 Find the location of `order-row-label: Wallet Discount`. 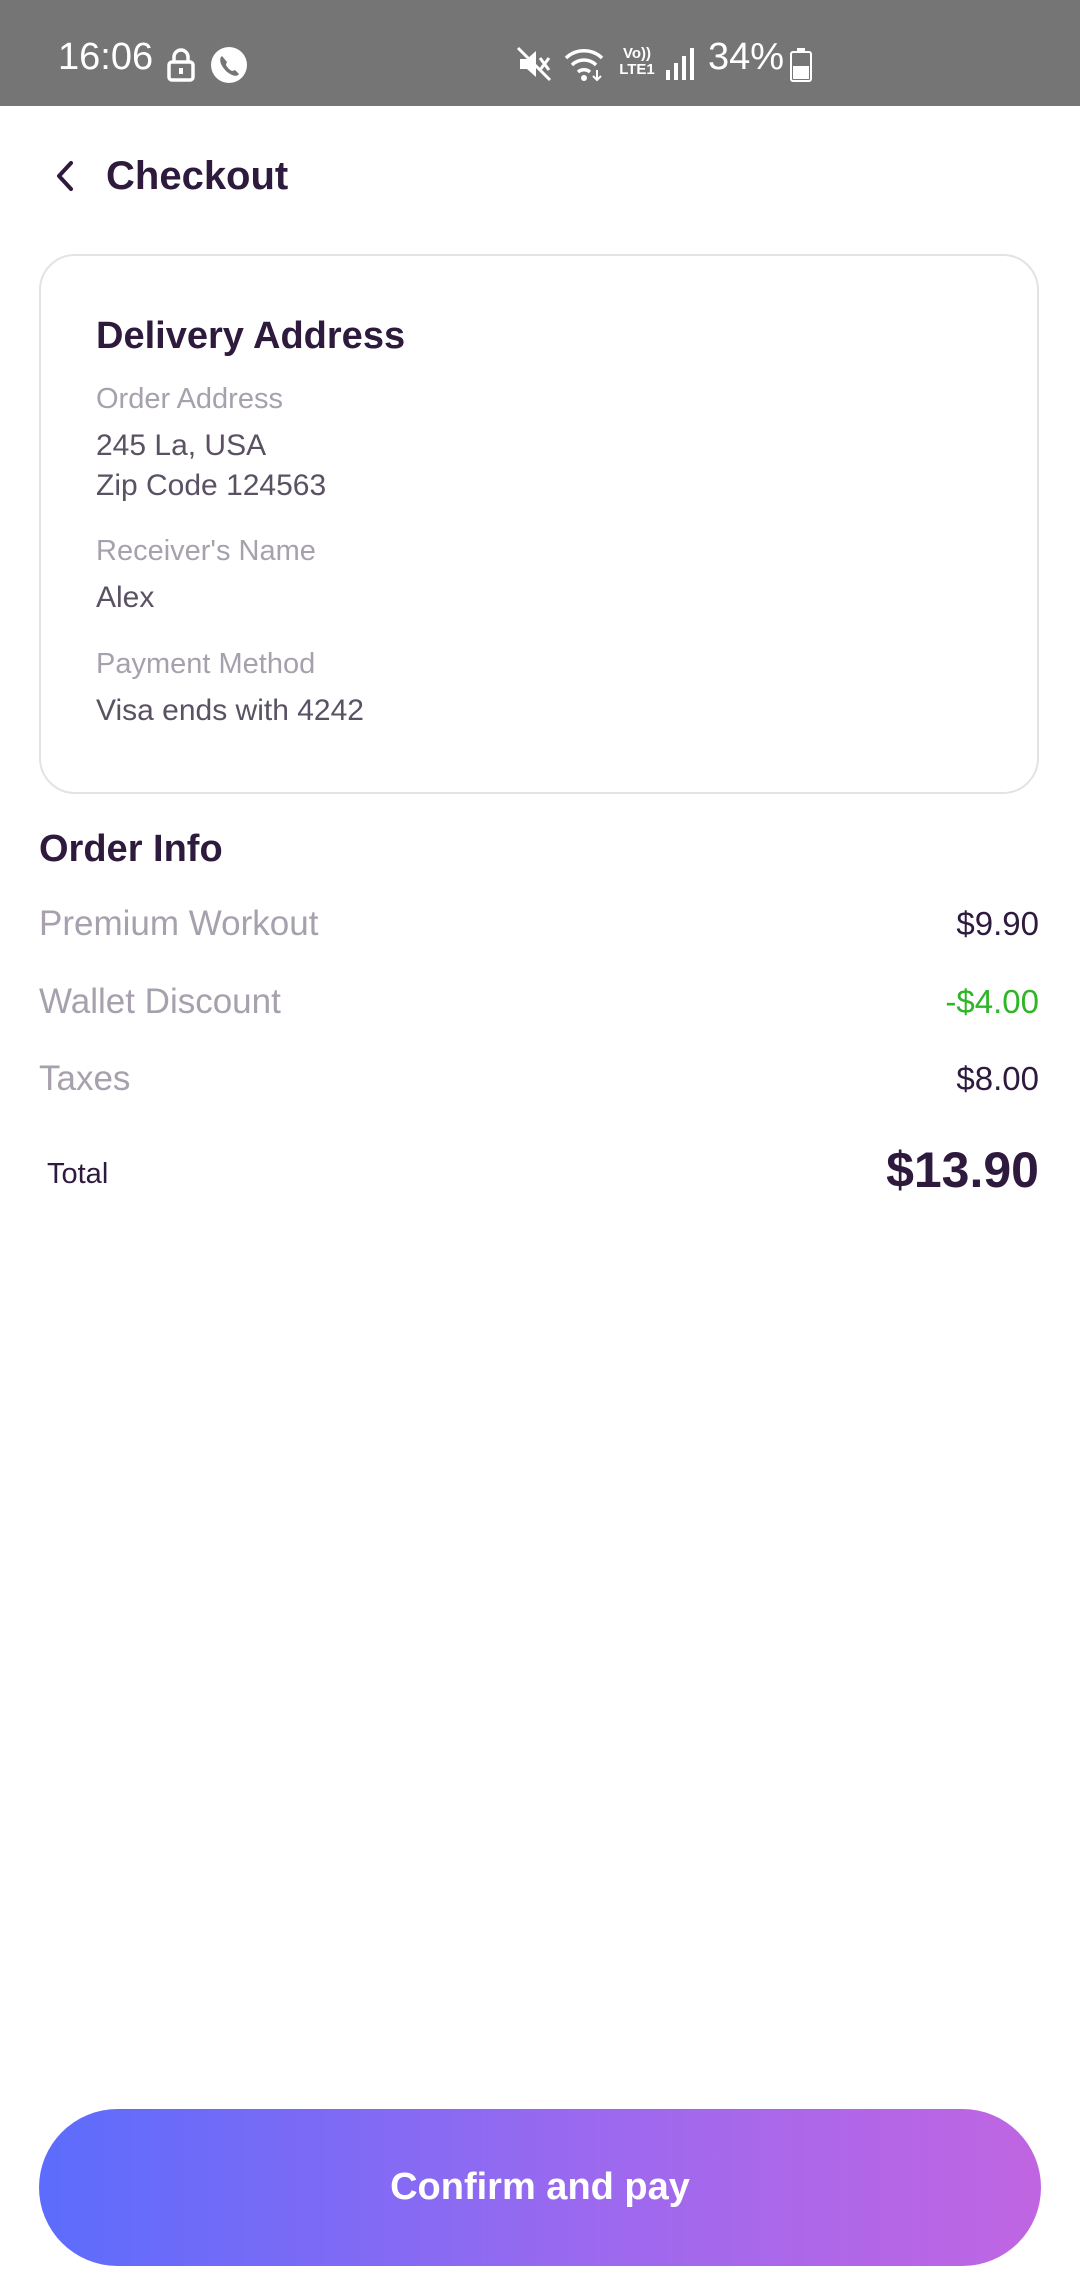

order-row-label: Wallet Discount is located at coordinates (160, 1001).